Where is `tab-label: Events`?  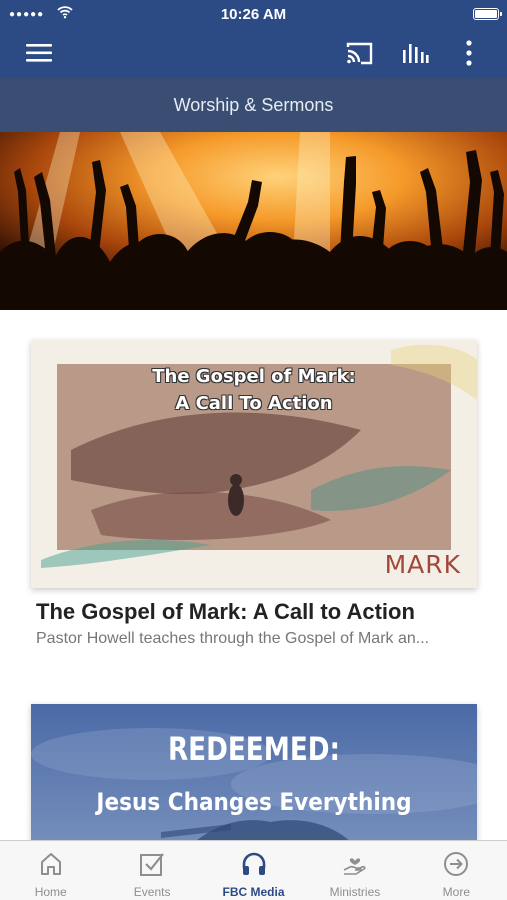
tab-label: Events is located at coordinates (152, 892).